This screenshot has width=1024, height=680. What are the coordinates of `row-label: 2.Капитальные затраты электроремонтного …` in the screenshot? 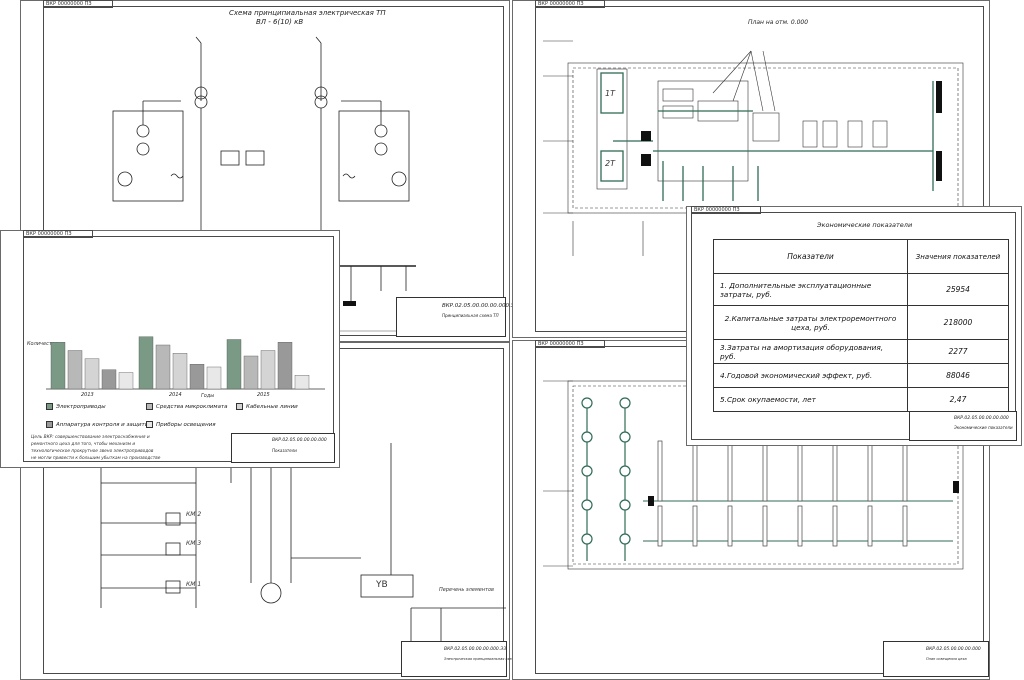 It's located at (810, 322).